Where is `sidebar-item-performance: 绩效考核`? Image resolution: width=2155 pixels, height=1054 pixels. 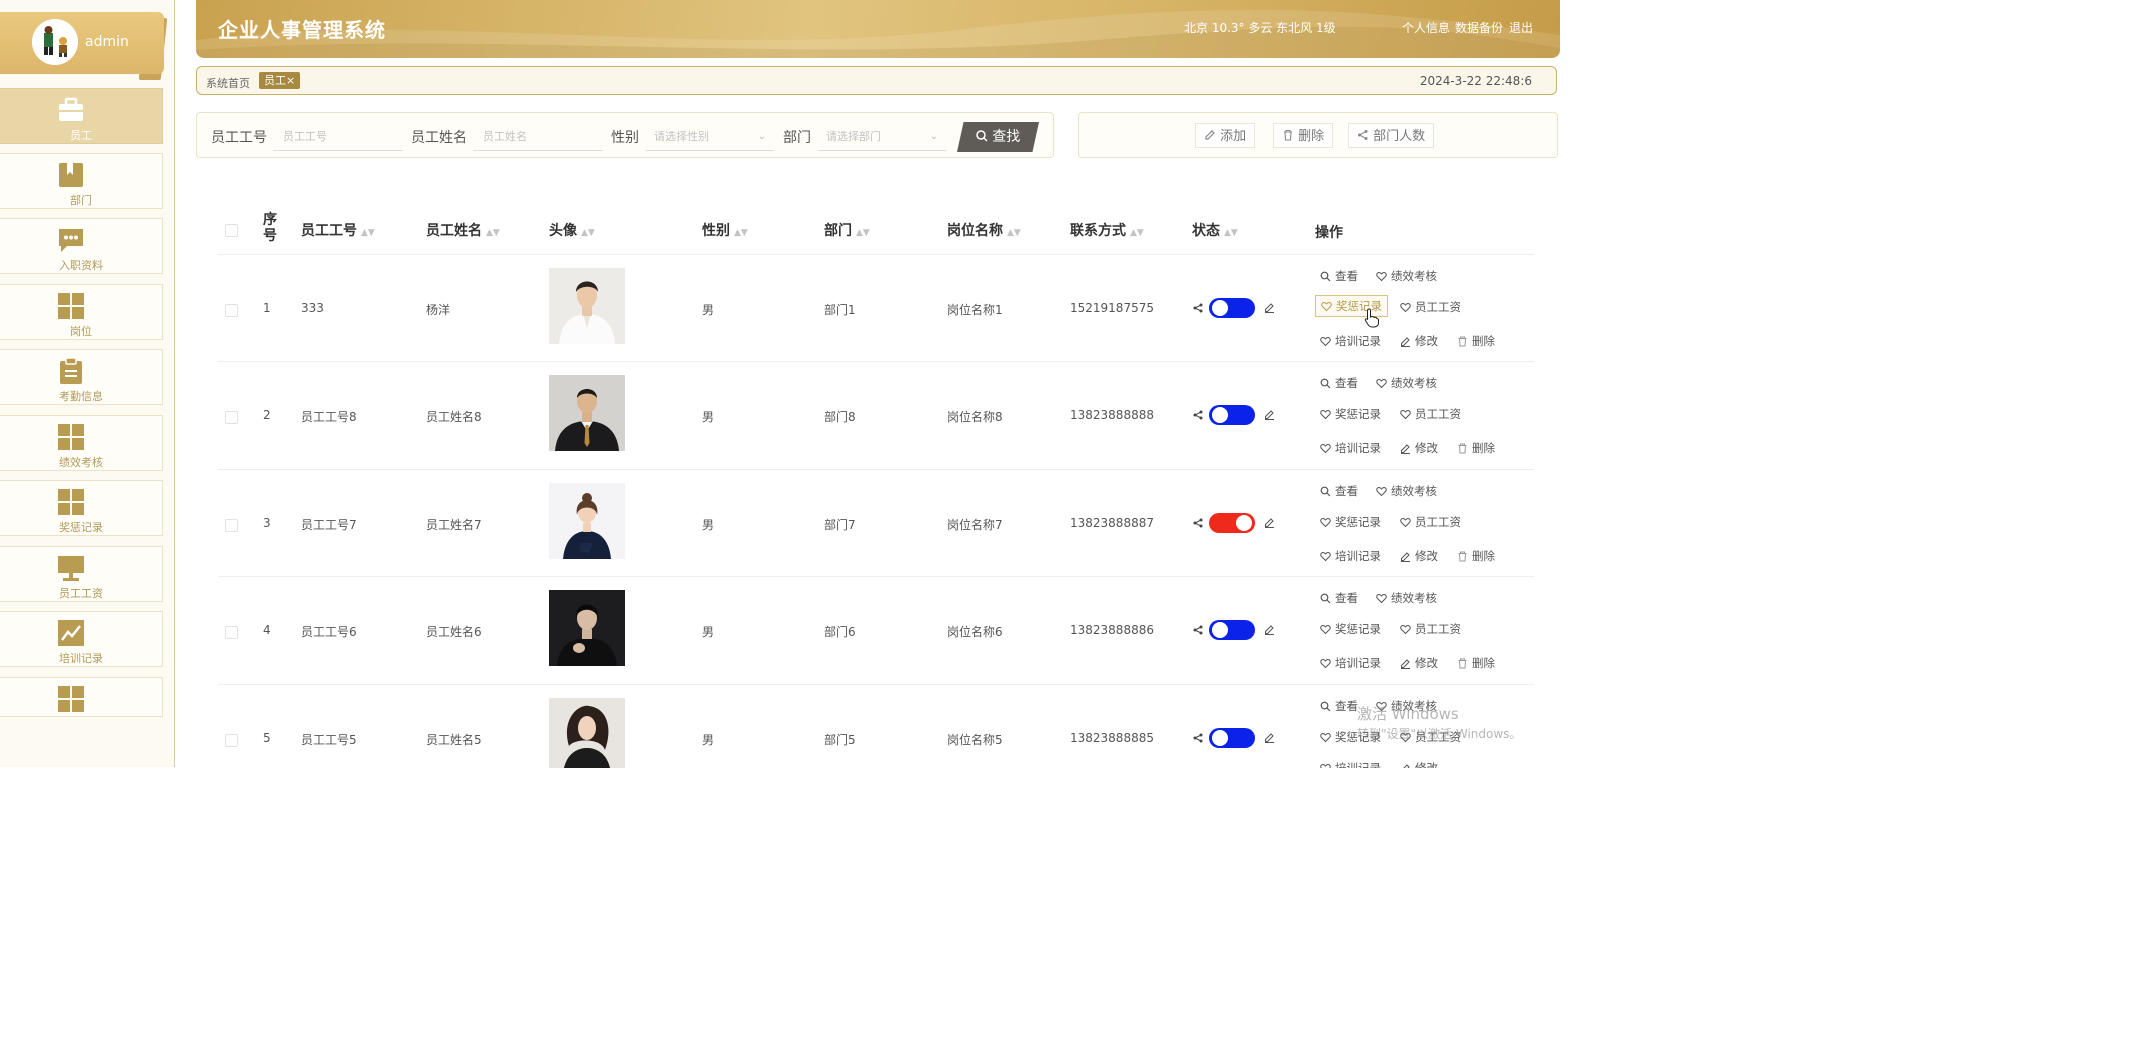 sidebar-item-performance: 绩效考核 is located at coordinates (81, 443).